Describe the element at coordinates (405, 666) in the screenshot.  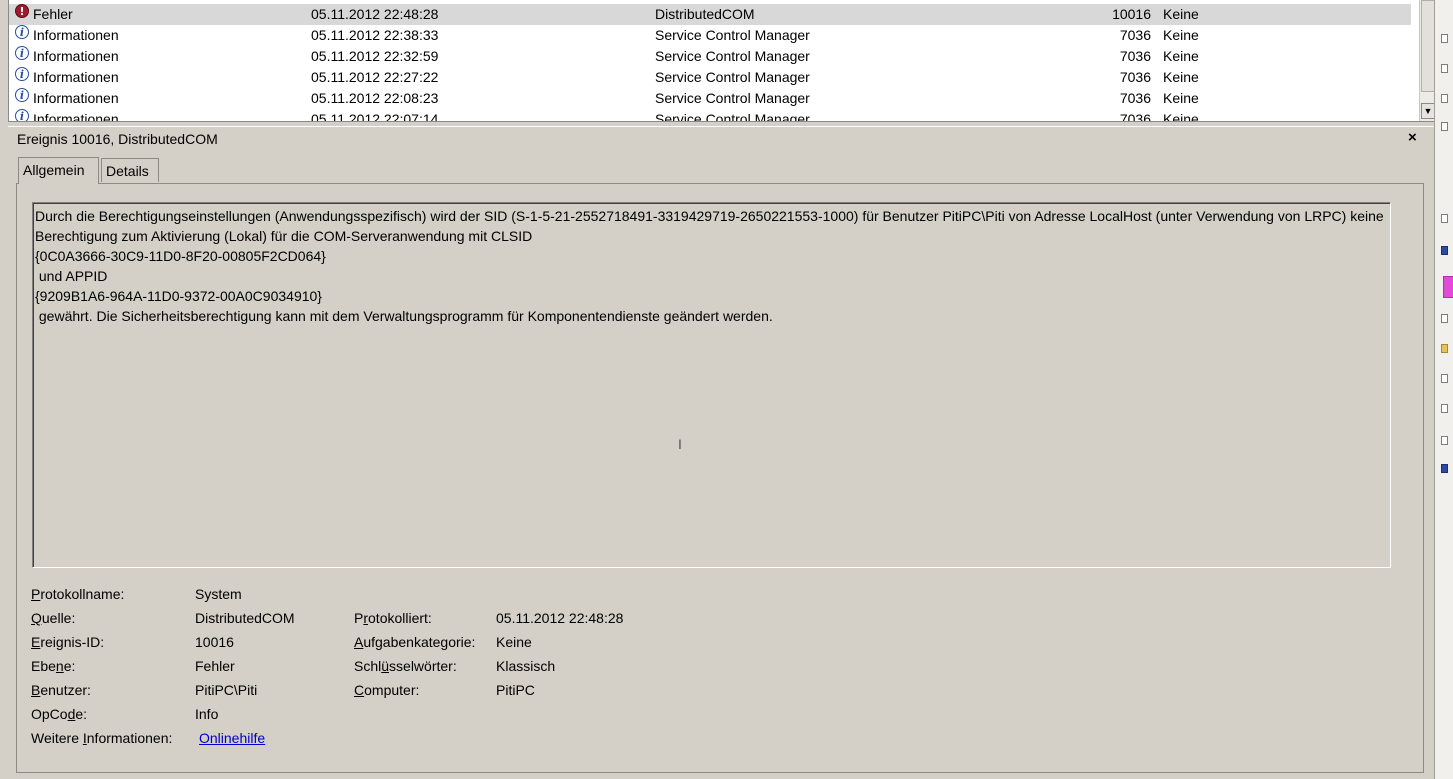
I see `keywords-label: Schlüsselwörter:` at that location.